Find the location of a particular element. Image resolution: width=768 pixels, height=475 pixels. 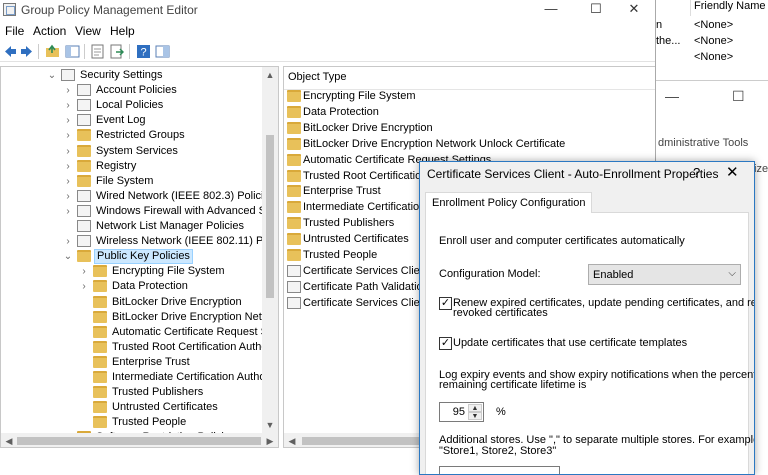

renew-expired-checkbox: ✓ is located at coordinates (445, 303).